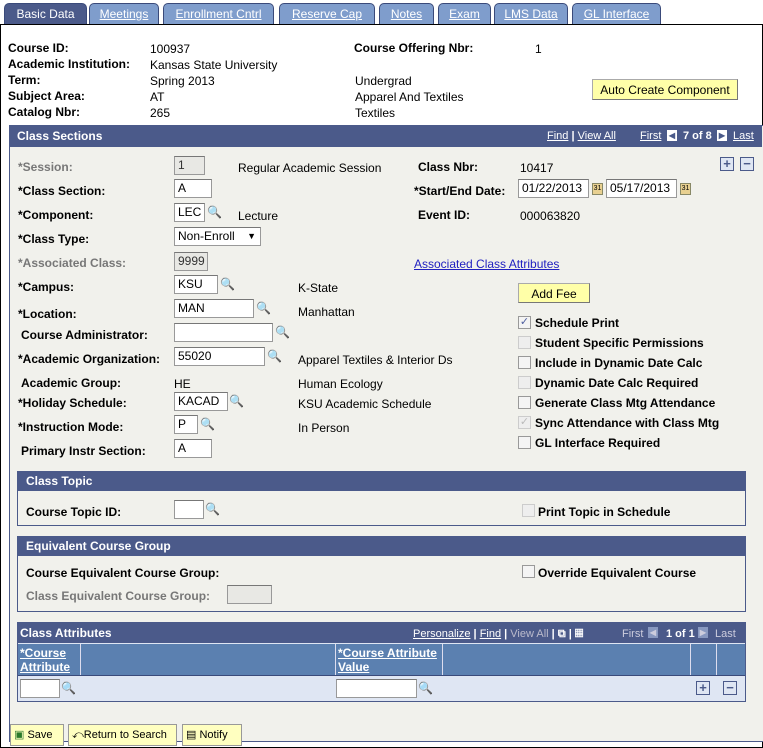 Image resolution: width=763 pixels, height=748 pixels. I want to click on campus-field: KSU, so click(196, 284).